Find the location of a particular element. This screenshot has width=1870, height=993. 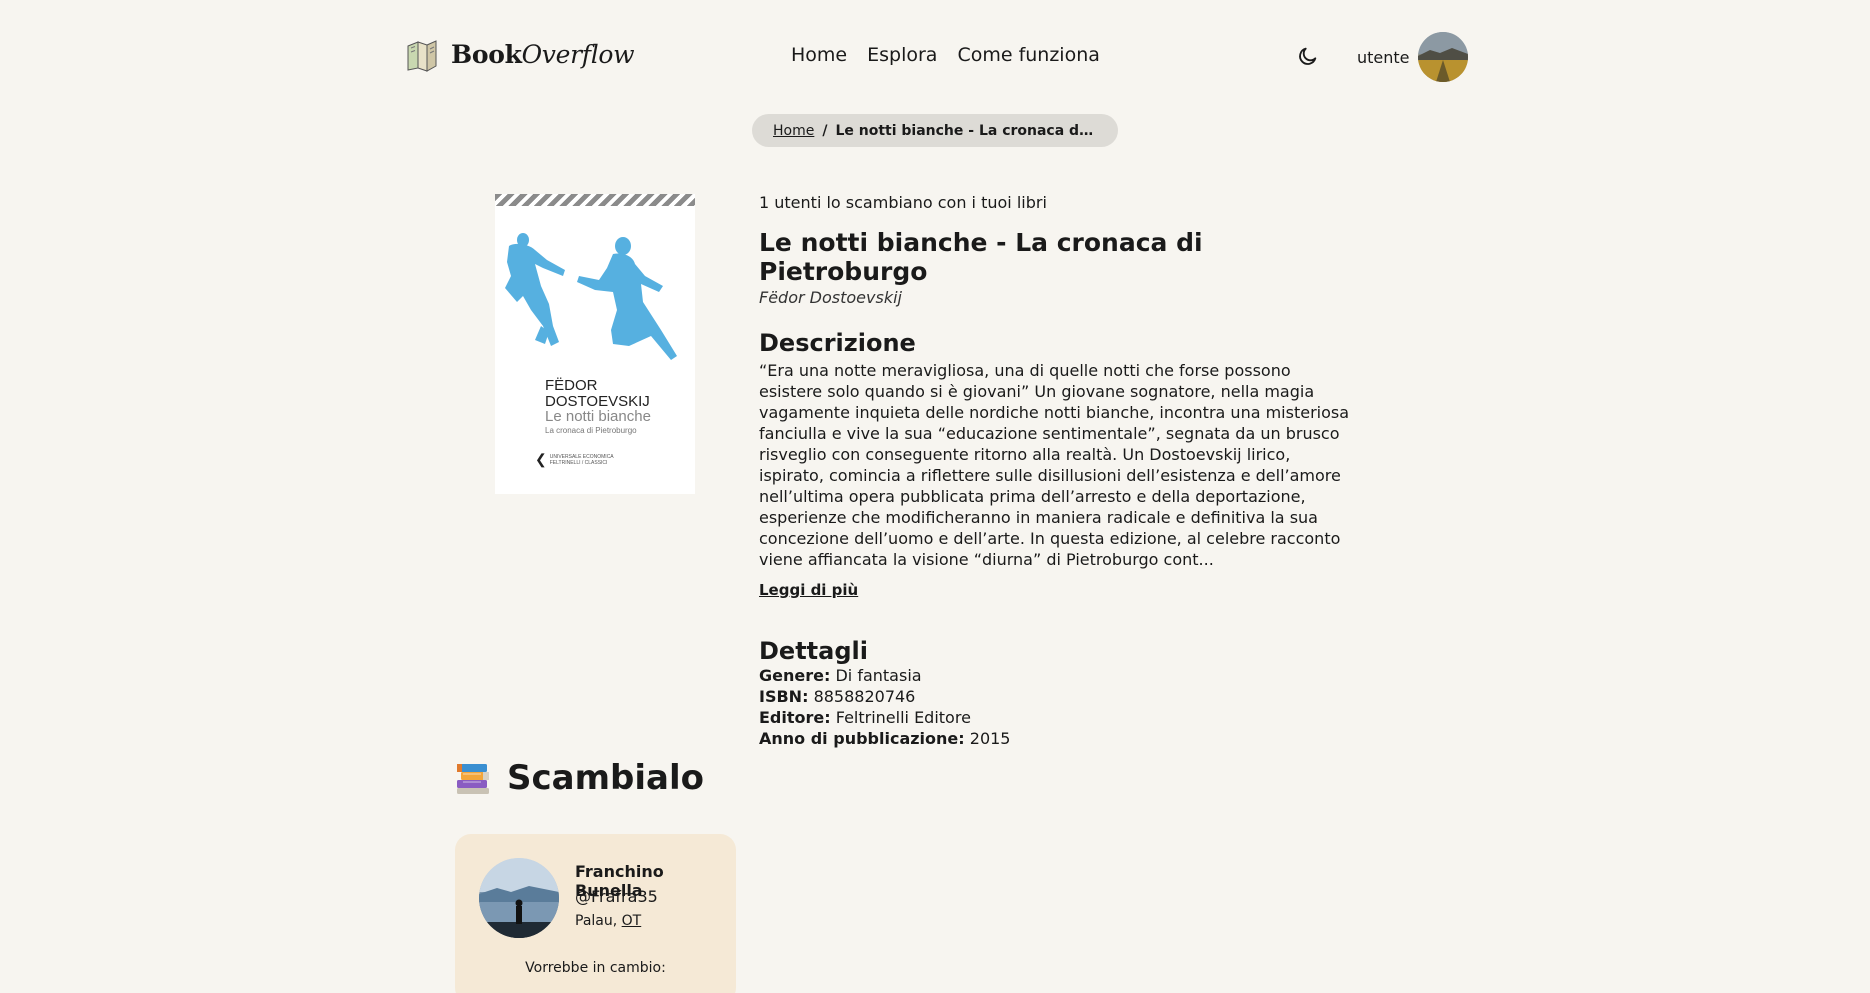

brand-name: BookOverflow is located at coordinates (543, 54).